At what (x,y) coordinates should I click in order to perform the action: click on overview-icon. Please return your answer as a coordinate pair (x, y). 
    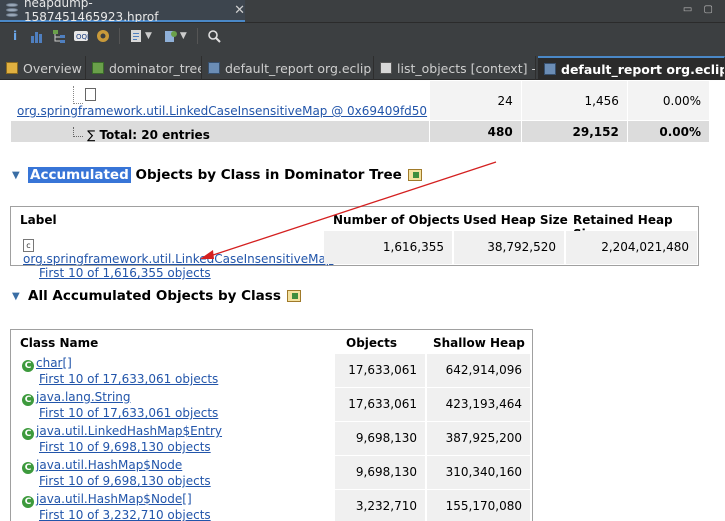
    Looking at the image, I should click on (12, 68).